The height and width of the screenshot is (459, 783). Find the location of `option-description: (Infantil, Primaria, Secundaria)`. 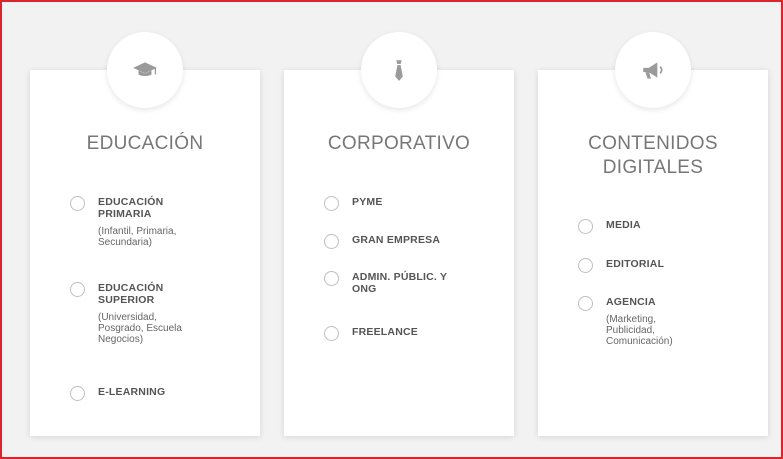

option-description: (Infantil, Primaria, Secundaria) is located at coordinates (137, 237).